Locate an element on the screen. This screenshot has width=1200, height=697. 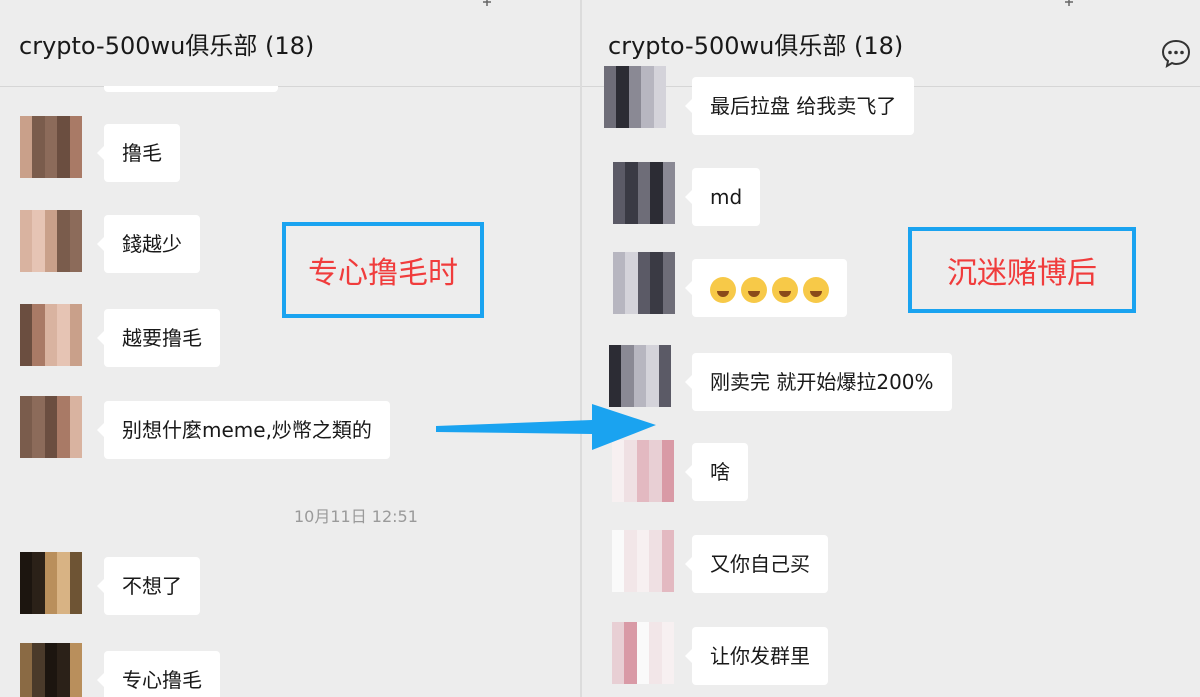
message-bubble: md is located at coordinates (722, 197).